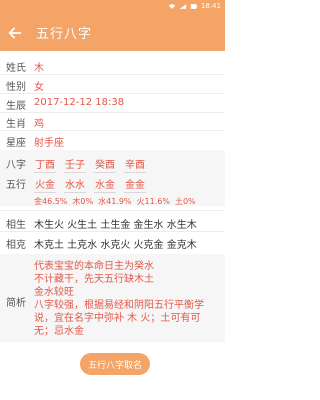 This screenshot has width=320, height=400. What do you see at coordinates (94, 266) in the screenshot?
I see `analysis-line: 代表宝宝的本命日主为癸水` at bounding box center [94, 266].